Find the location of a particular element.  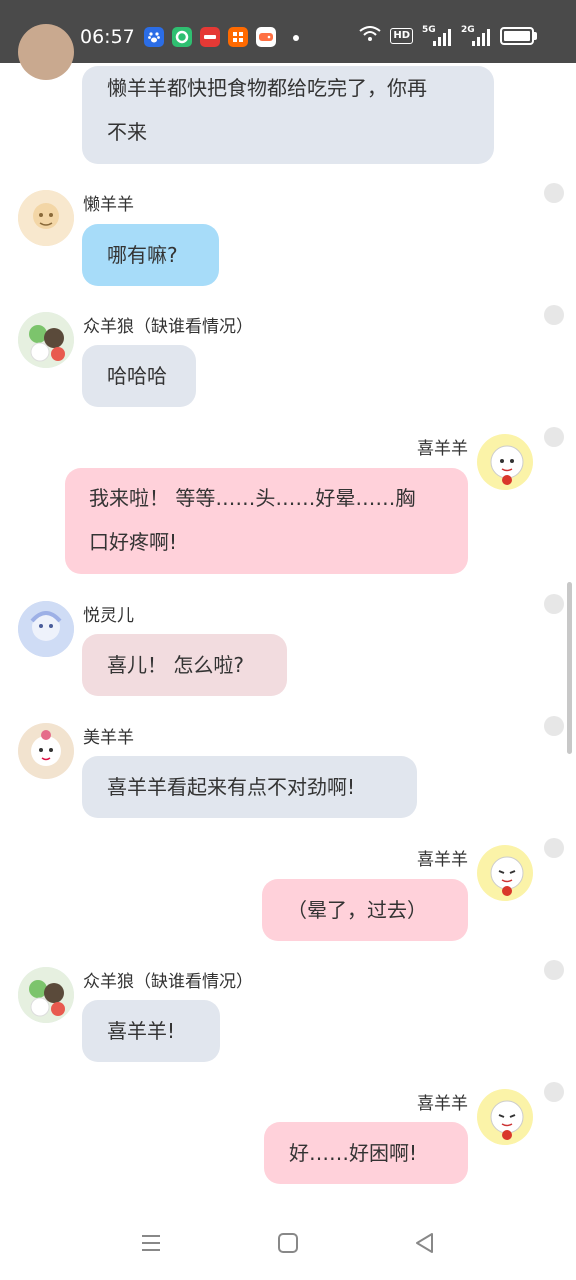

message-text-line: 懒羊羊都快把食物都给吃完了，你再 is located at coordinates (267, 88).